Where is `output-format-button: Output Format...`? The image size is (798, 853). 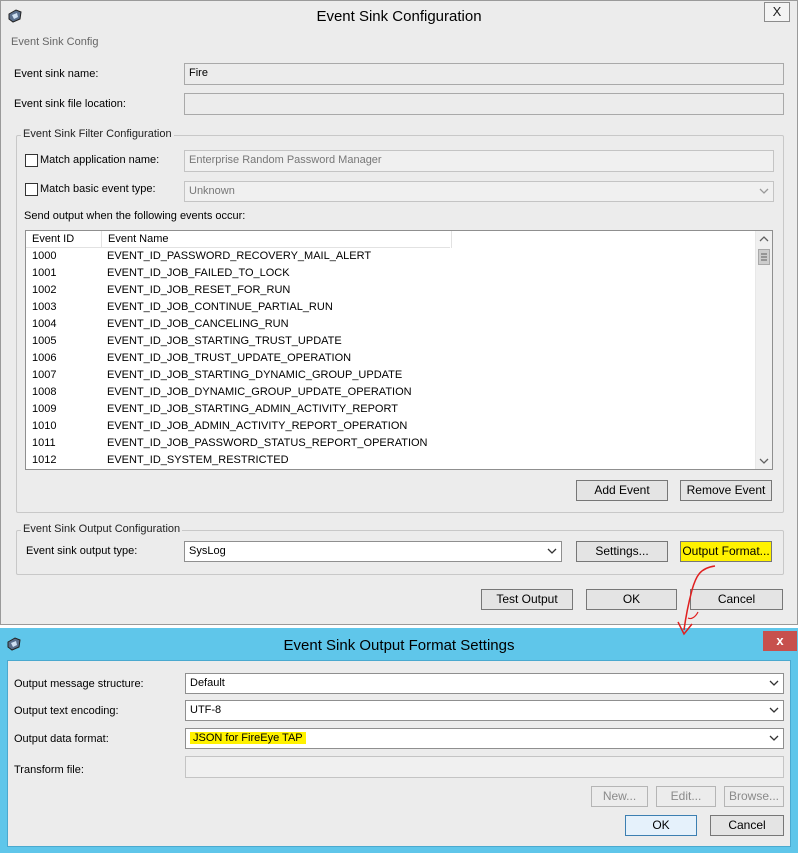
output-format-button: Output Format... is located at coordinates (726, 551).